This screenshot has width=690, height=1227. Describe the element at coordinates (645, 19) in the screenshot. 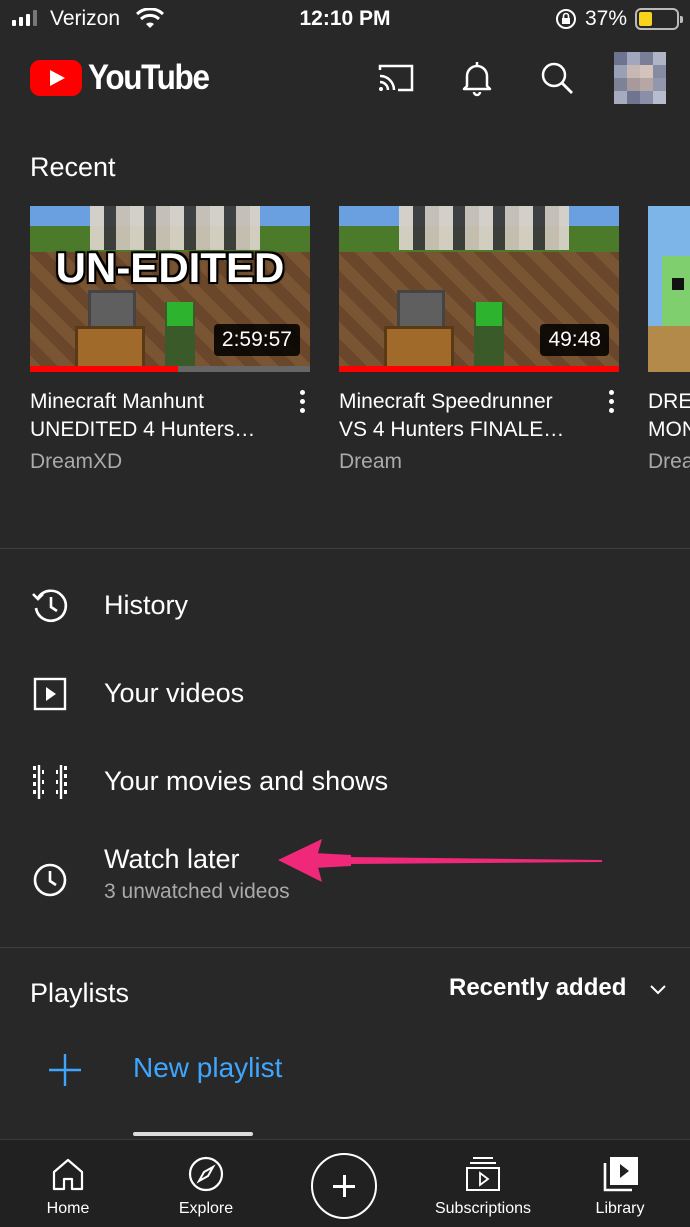

I see `battery-fill` at that location.